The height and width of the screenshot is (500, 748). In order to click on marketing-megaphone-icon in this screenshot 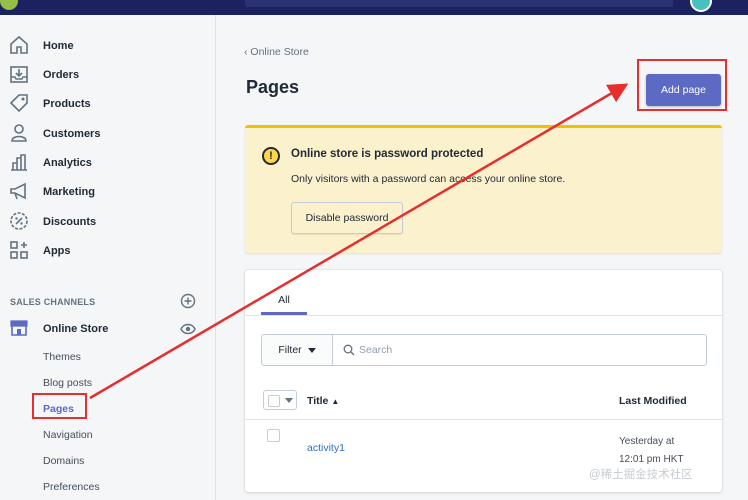, I will do `click(18, 191)`.